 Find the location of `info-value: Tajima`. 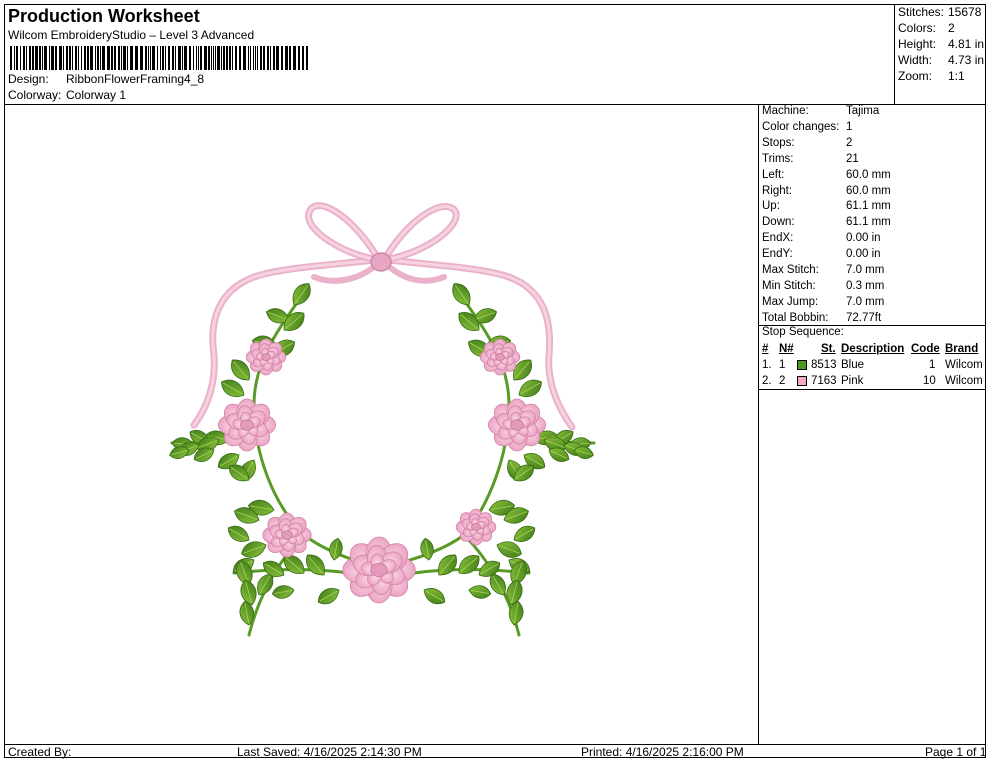

info-value: Tajima is located at coordinates (863, 111).